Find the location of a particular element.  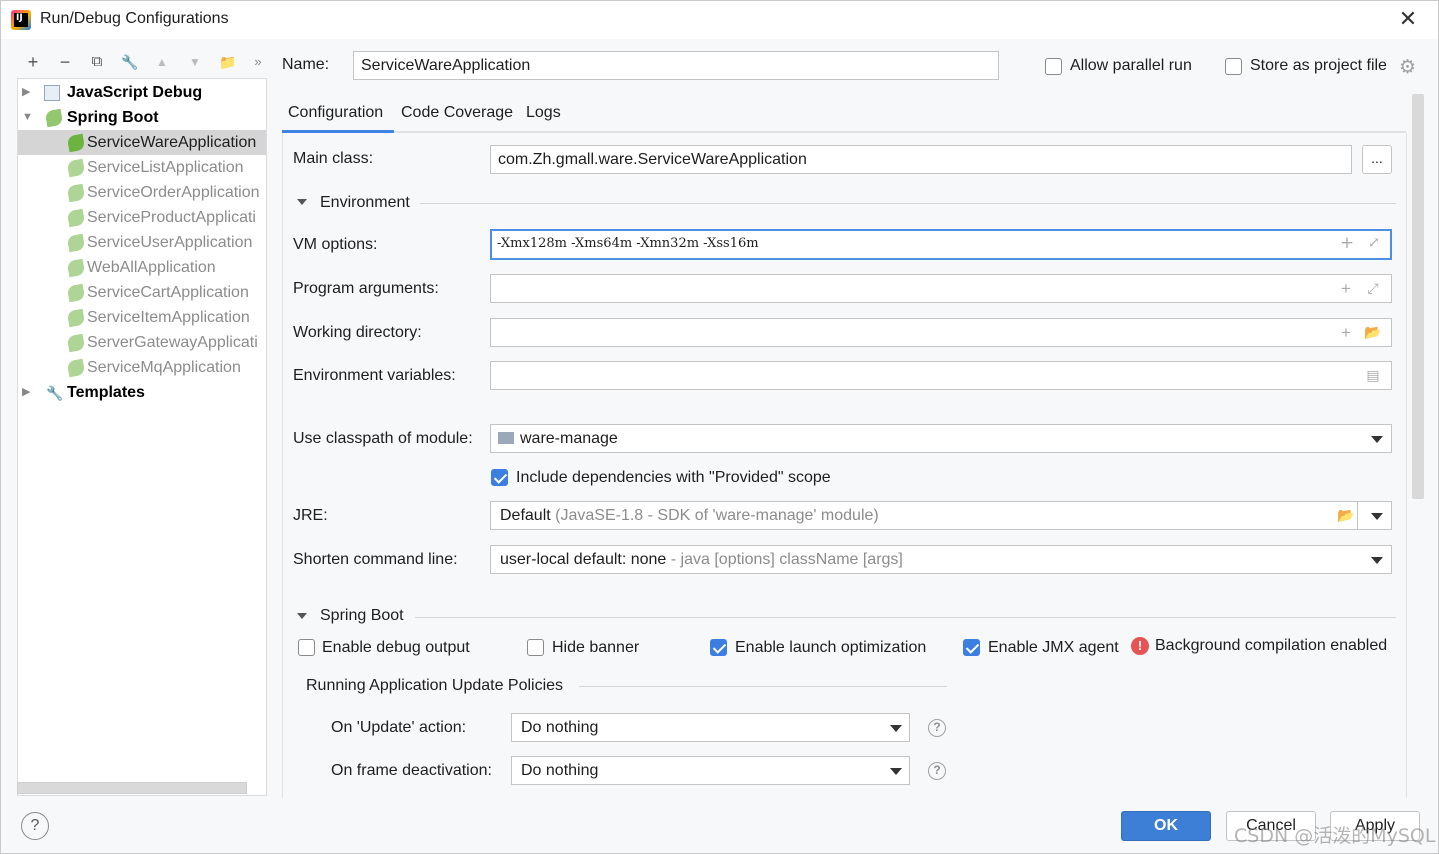

tree-item: ServiceProductApplicati is located at coordinates (142, 217).